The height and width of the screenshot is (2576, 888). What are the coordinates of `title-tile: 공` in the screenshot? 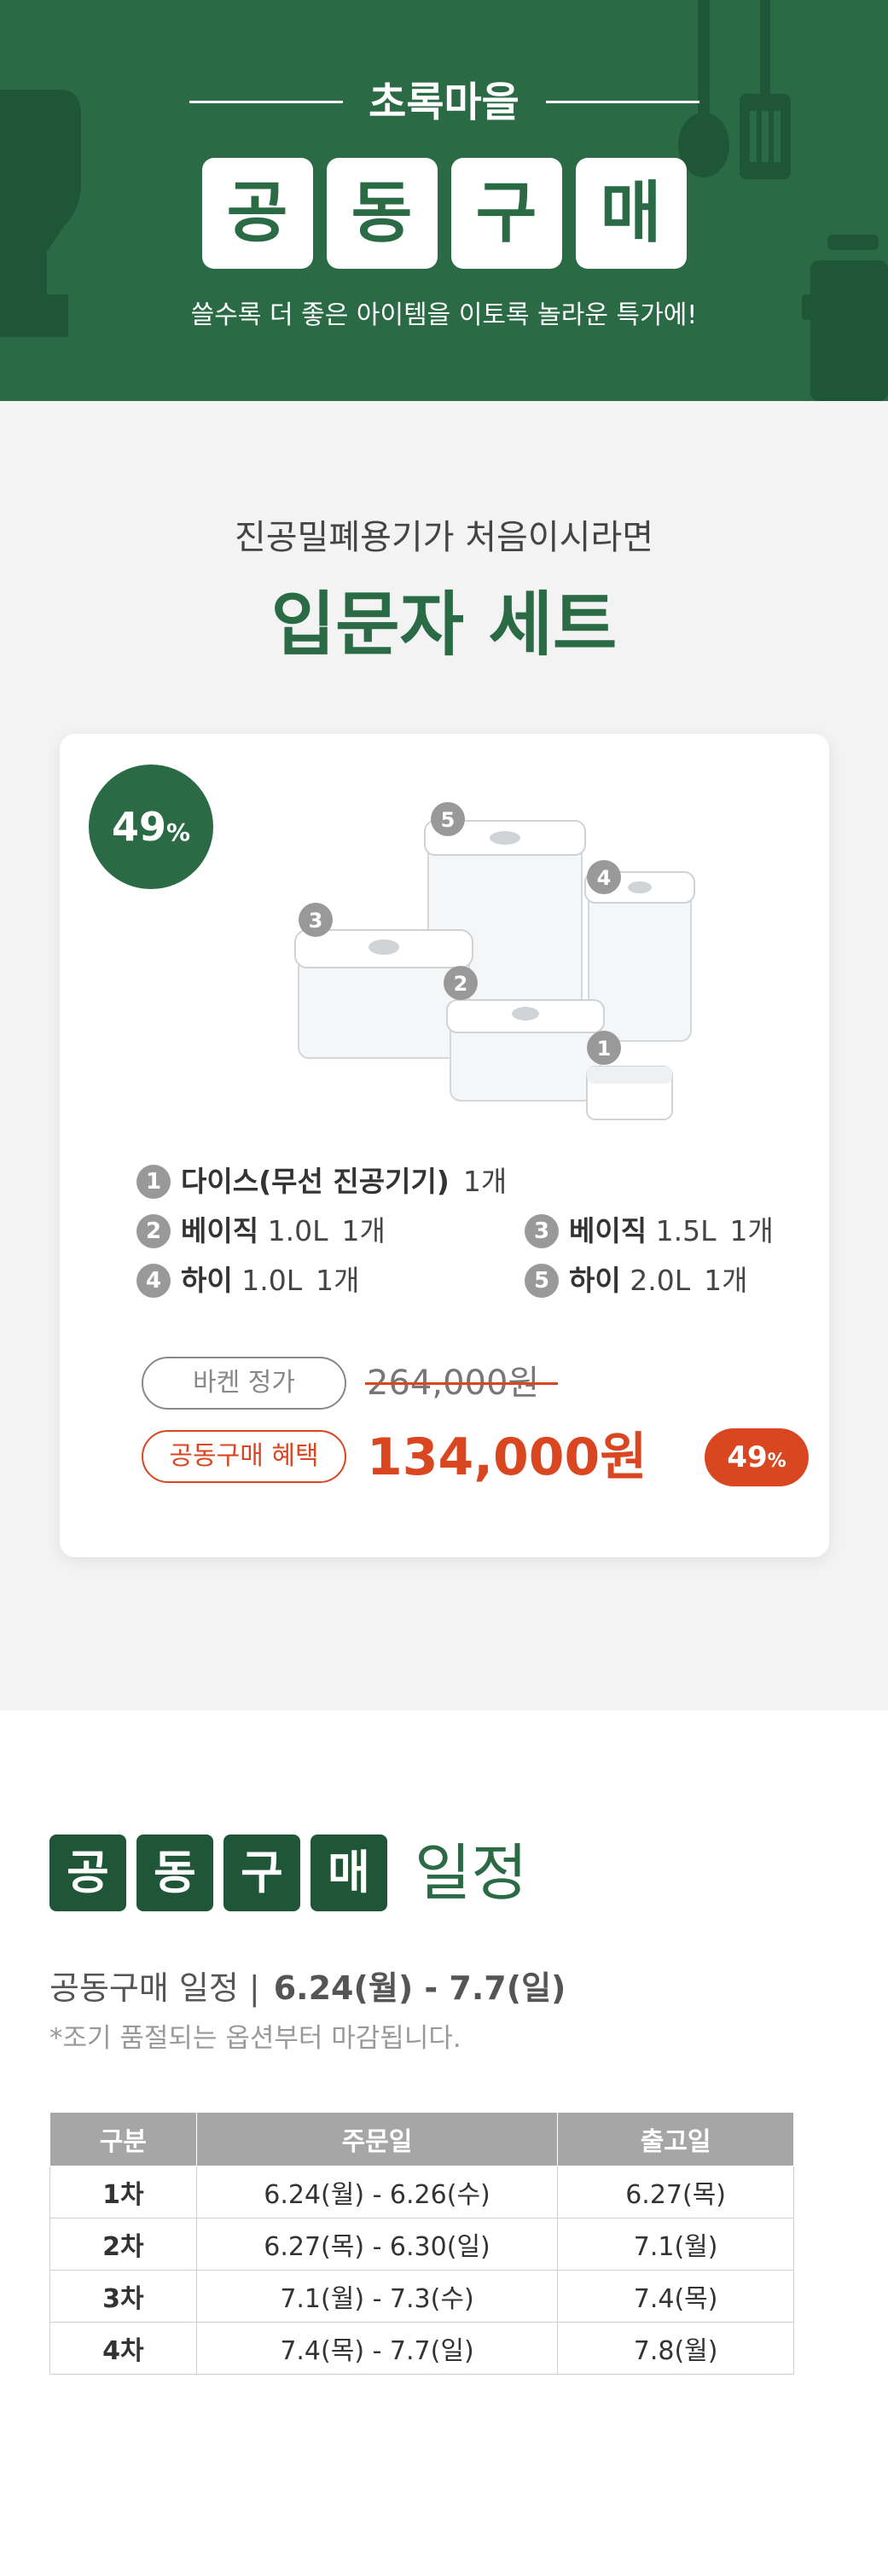 It's located at (257, 213).